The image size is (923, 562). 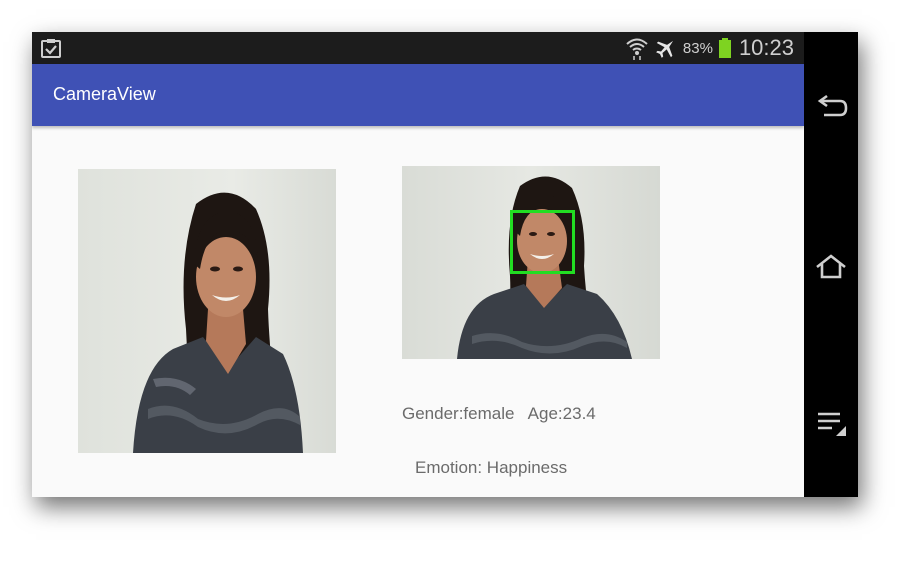 What do you see at coordinates (207, 311) in the screenshot?
I see `source-photo` at bounding box center [207, 311].